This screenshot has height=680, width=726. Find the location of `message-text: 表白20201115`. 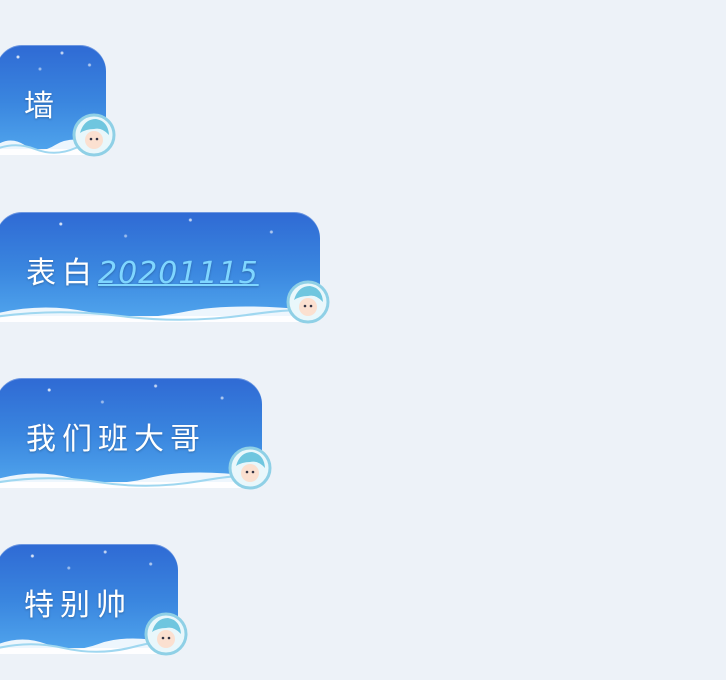

message-text: 表白20201115 is located at coordinates (142, 270).